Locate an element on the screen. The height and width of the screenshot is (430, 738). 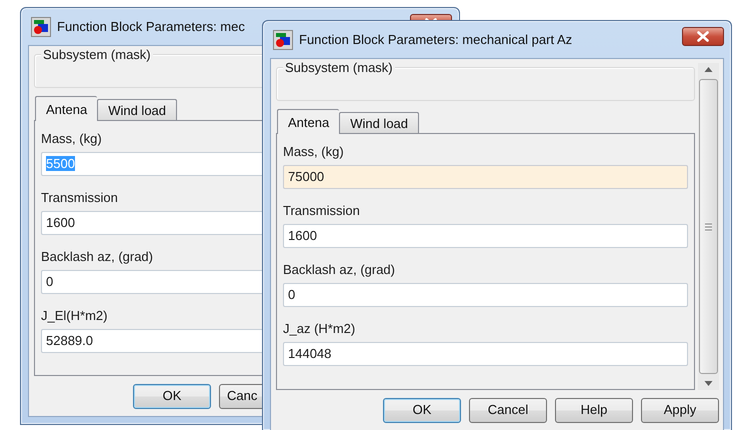
scrollbar-thumb is located at coordinates (708, 226).